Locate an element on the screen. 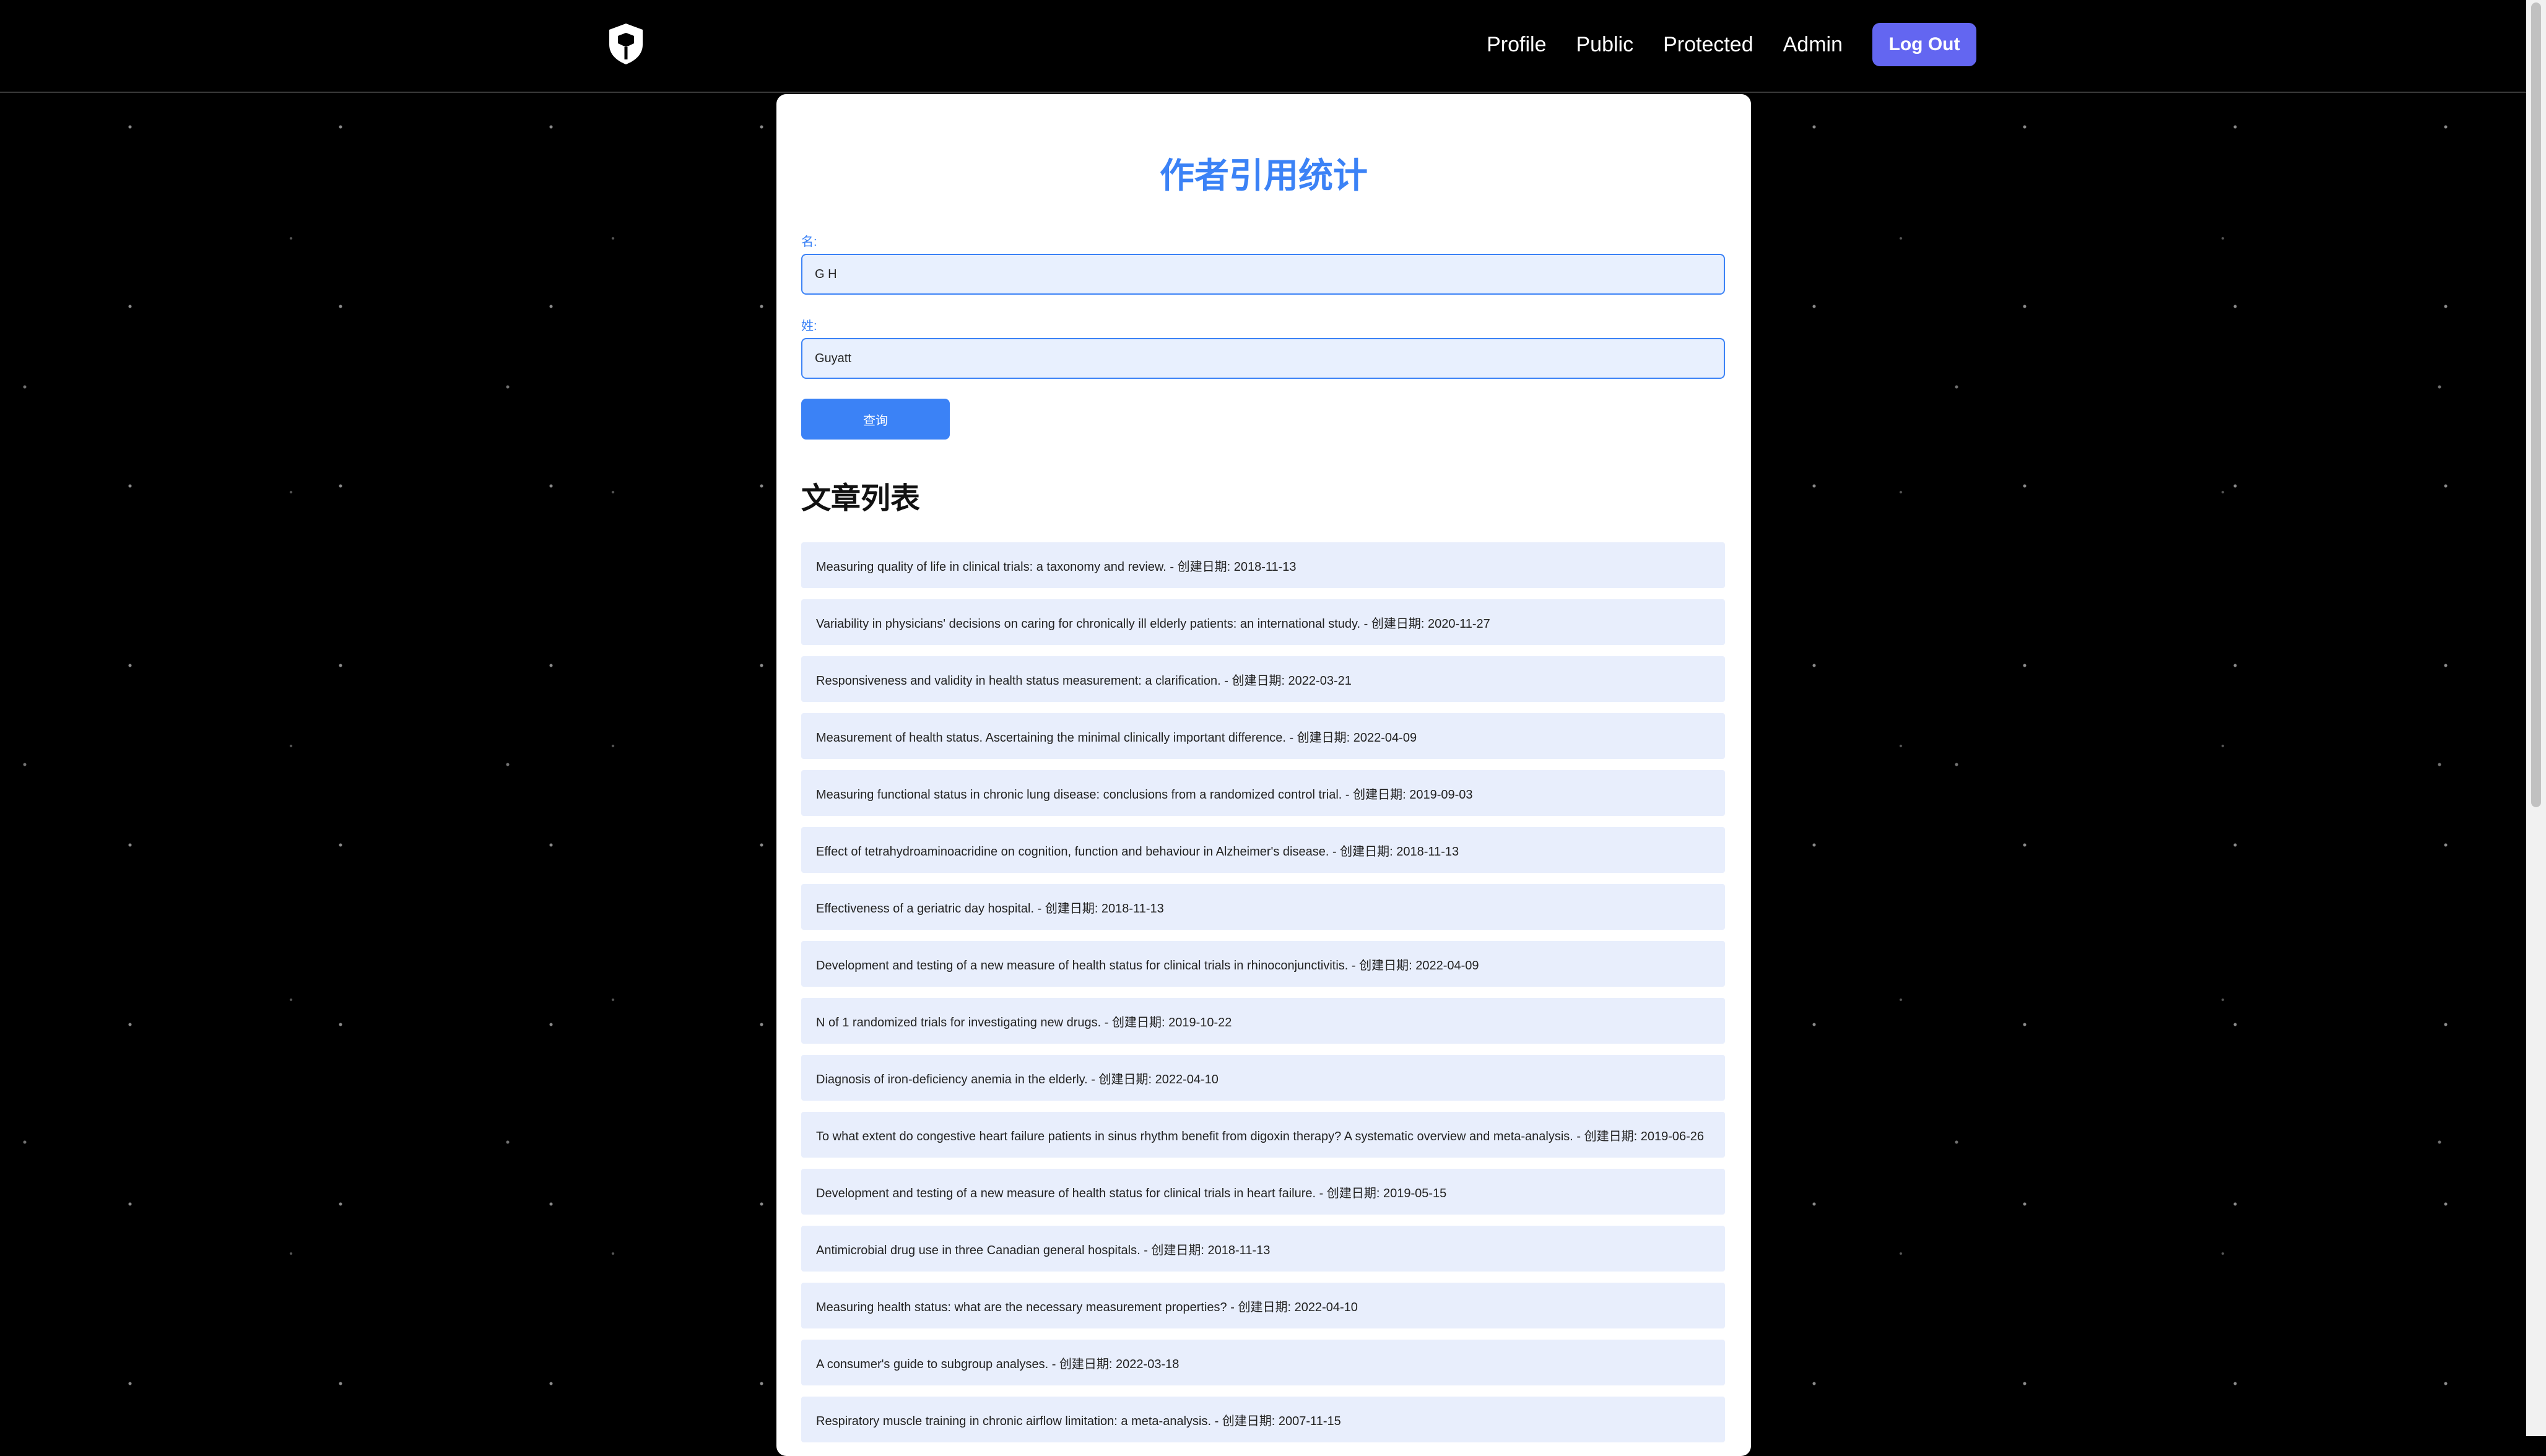 This screenshot has height=1456, width=2546. page-title: 作者引用统计 is located at coordinates (1264, 175).